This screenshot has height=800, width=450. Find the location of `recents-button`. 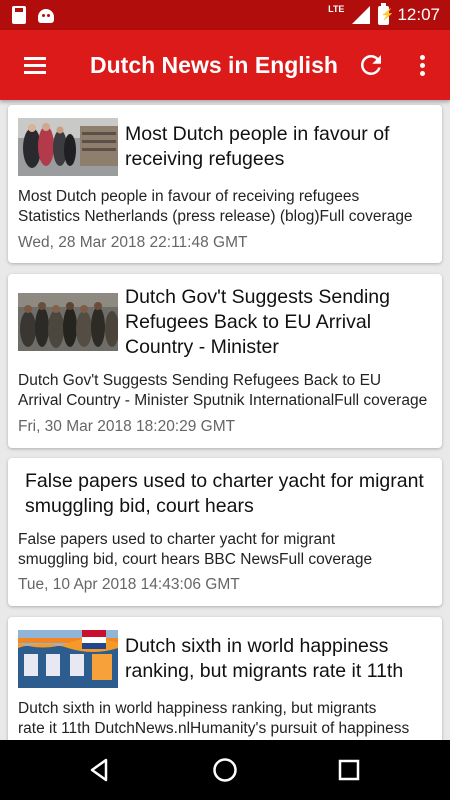

recents-button is located at coordinates (349, 770).